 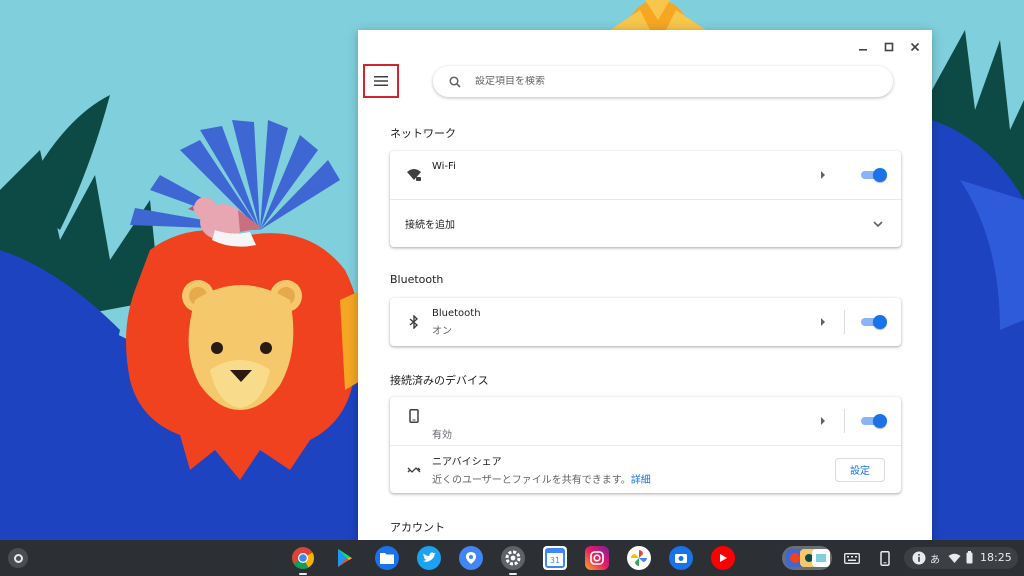 What do you see at coordinates (954, 558) in the screenshot?
I see `wifi-status-icon` at bounding box center [954, 558].